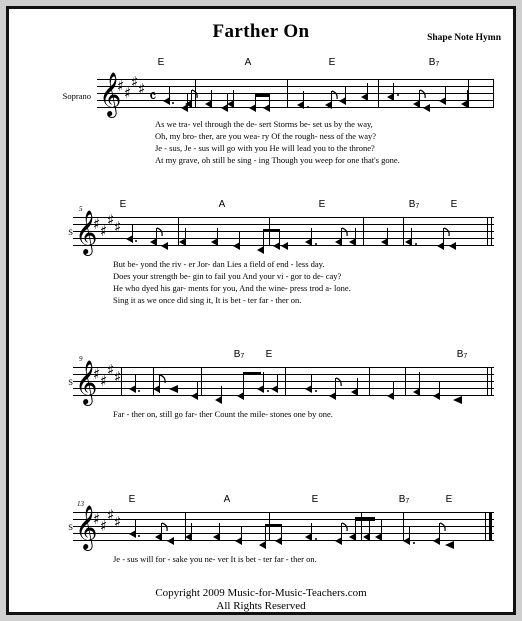  What do you see at coordinates (261, 606) in the screenshot?
I see `copyright-line-2: All Rights Reserved` at bounding box center [261, 606].